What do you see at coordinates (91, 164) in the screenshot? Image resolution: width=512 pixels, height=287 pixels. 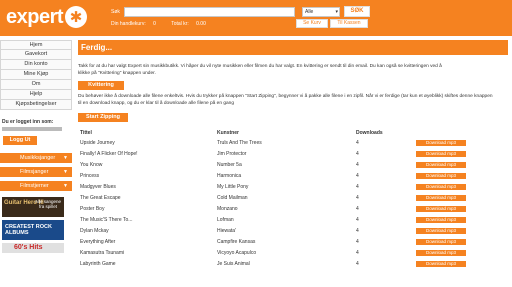 I see `track-title: You Know` at bounding box center [91, 164].